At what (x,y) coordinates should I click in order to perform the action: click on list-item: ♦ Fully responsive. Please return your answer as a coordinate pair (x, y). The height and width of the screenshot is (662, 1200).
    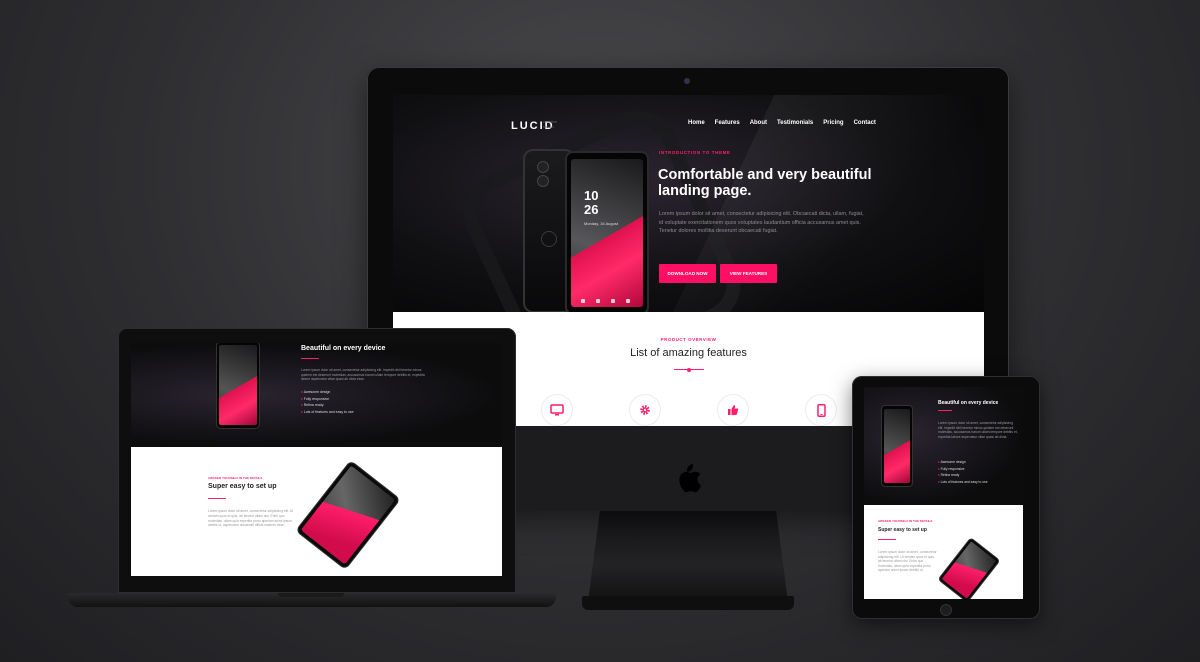
    Looking at the image, I should click on (963, 469).